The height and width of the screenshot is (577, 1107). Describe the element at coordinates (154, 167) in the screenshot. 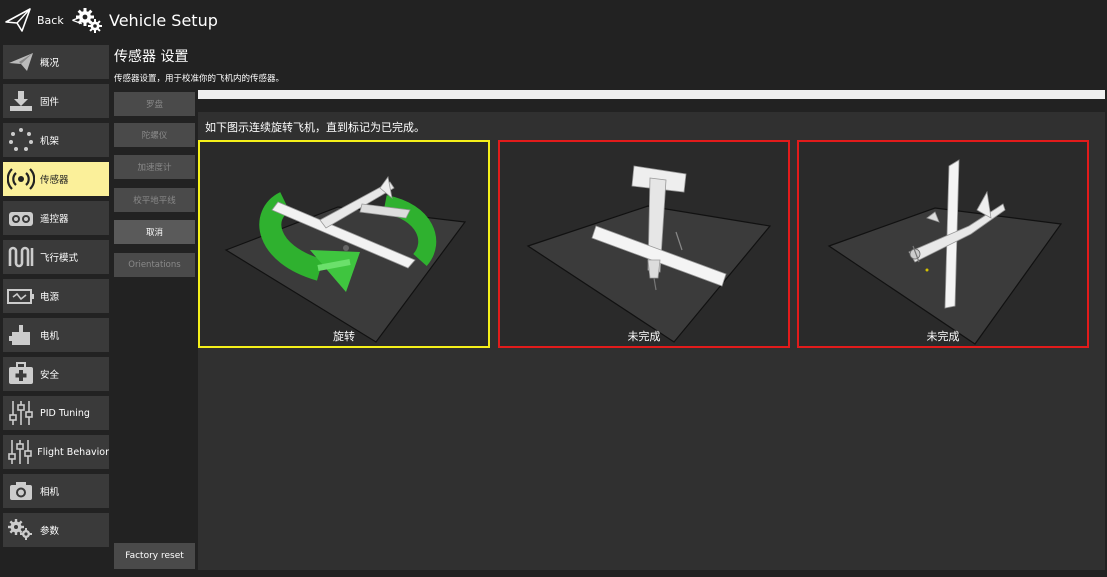

I see `accelerometer-button: 加速度计` at that location.